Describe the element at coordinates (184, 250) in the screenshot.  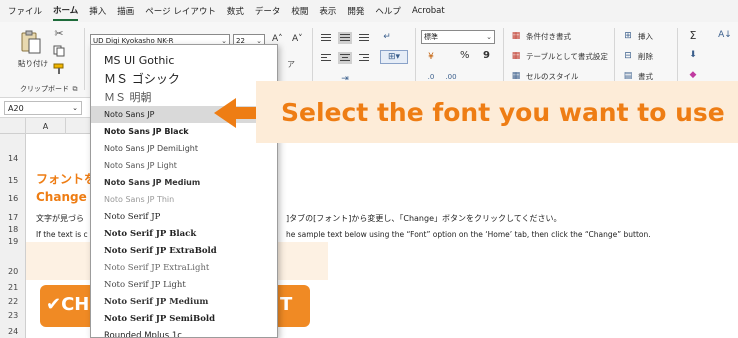
I see `font-option: Noto Serif JP ExtraBold` at that location.